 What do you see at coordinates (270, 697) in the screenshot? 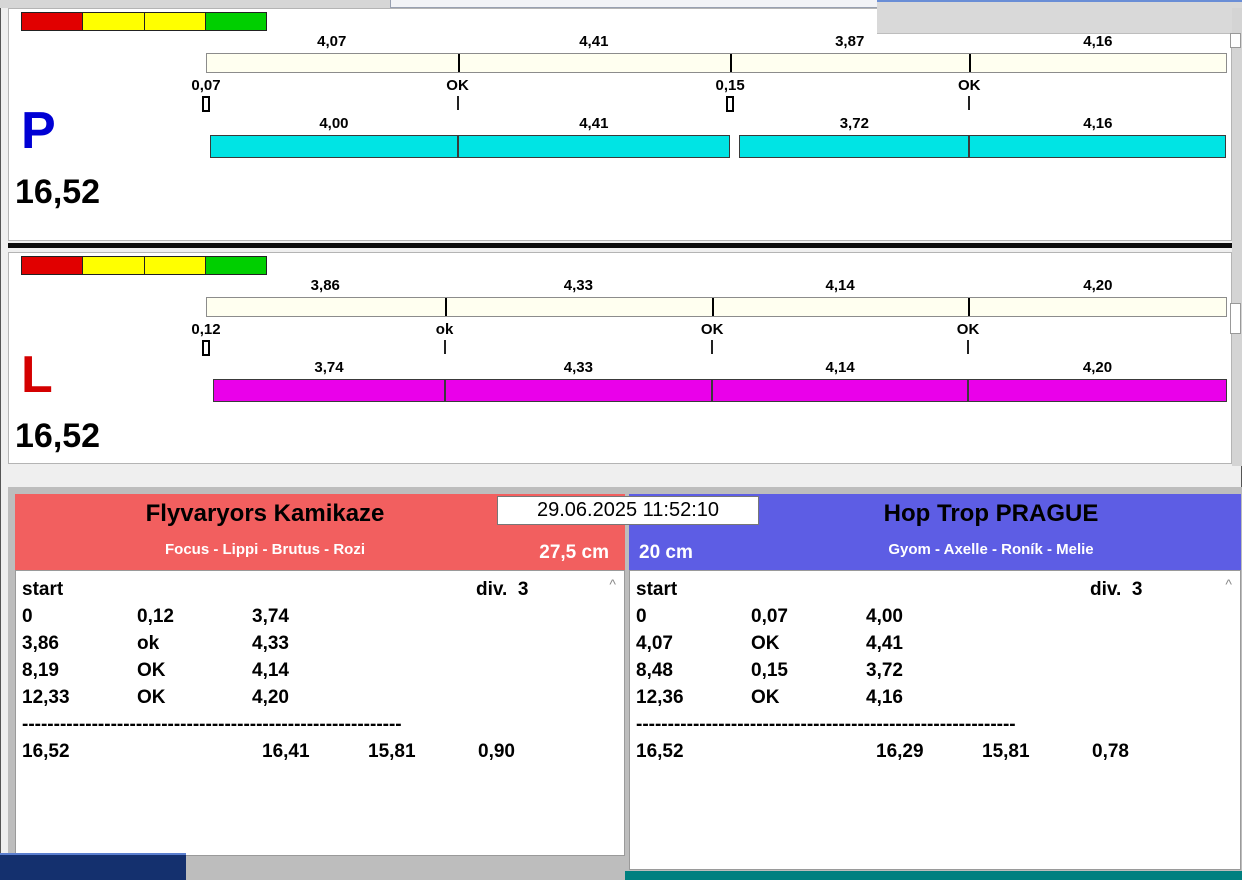
I see `cell-time: 4,20` at bounding box center [270, 697].